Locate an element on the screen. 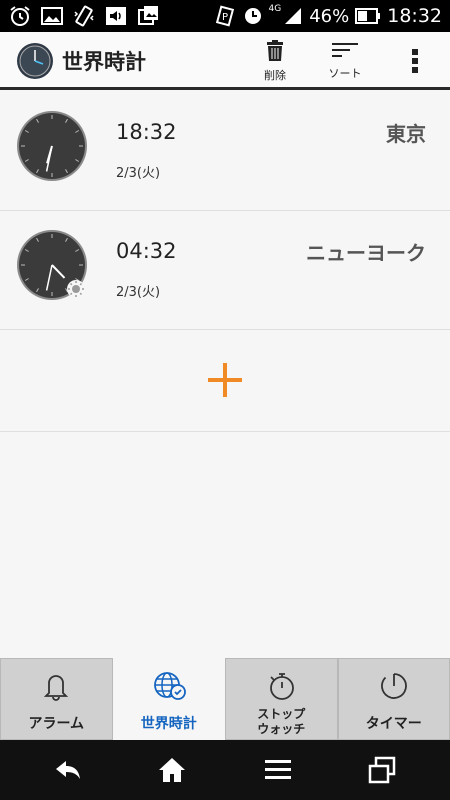 Image resolution: width=450 pixels, height=800 pixels. add-clock-row is located at coordinates (225, 381).